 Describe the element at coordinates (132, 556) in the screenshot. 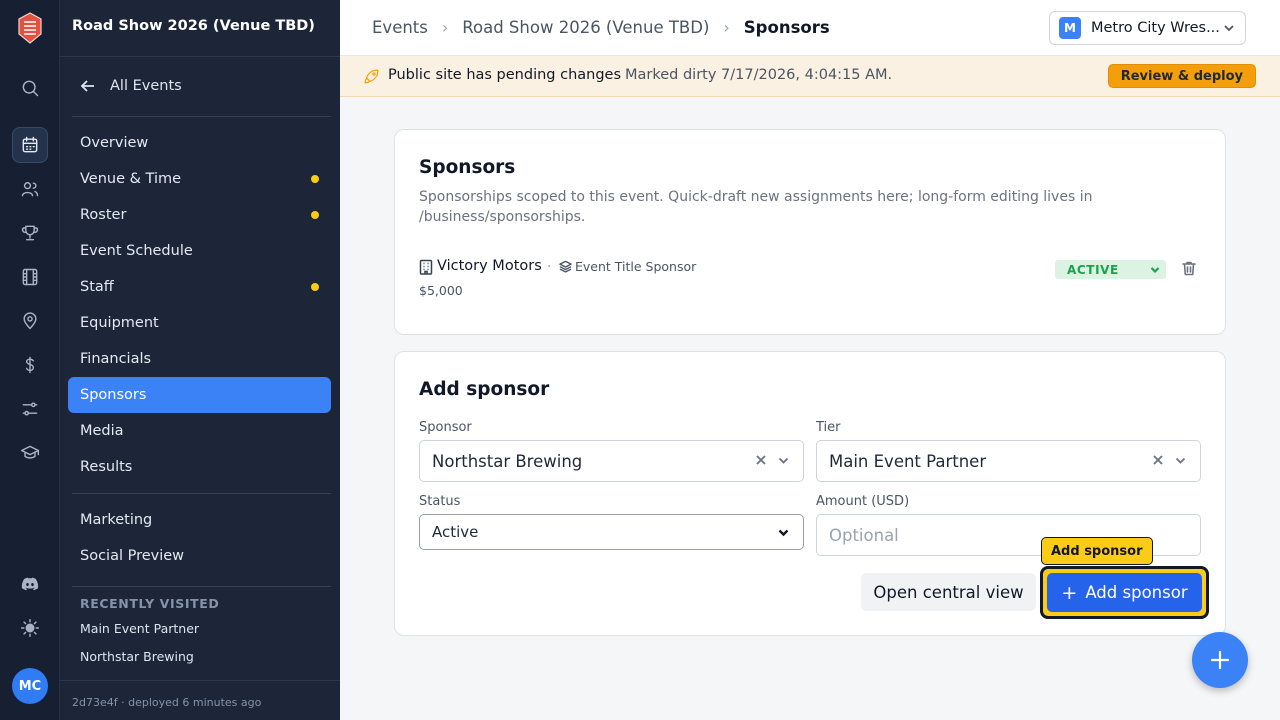

I see `sidebar-item-label: Social Preview` at that location.